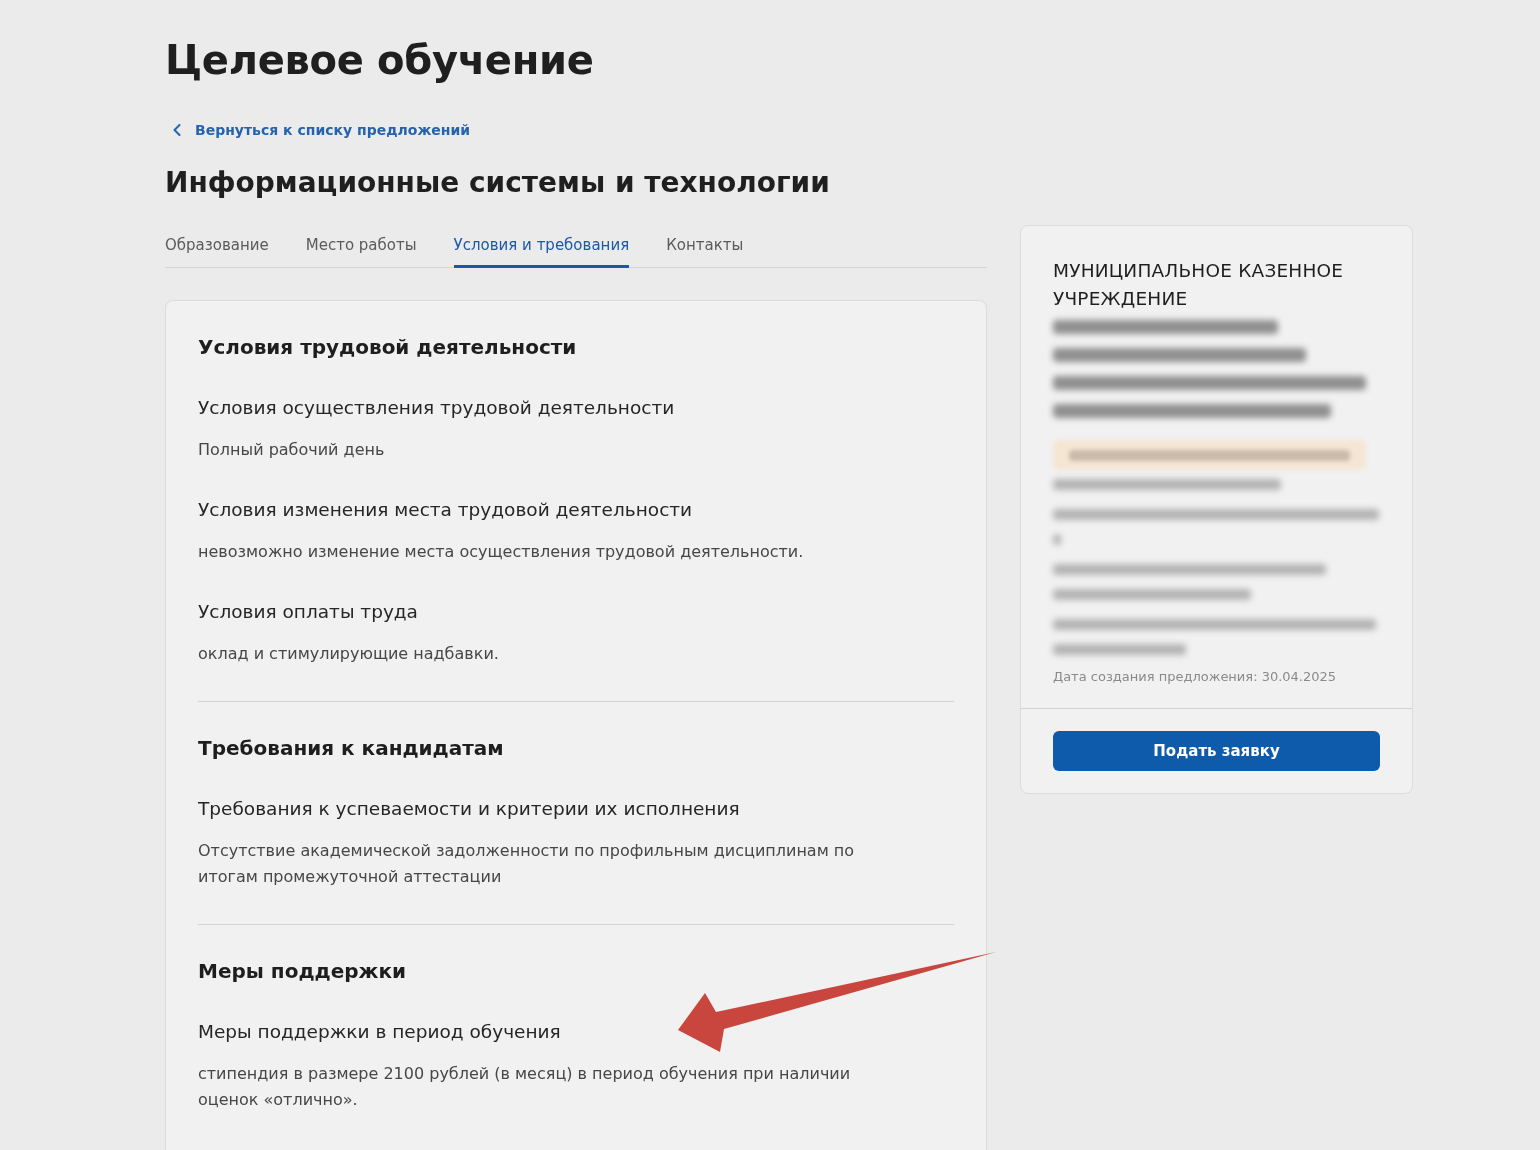 Image resolution: width=1540 pixels, height=1150 pixels. What do you see at coordinates (380, 1032) in the screenshot?
I see `field-label: Меры поддержки в период обучения` at bounding box center [380, 1032].